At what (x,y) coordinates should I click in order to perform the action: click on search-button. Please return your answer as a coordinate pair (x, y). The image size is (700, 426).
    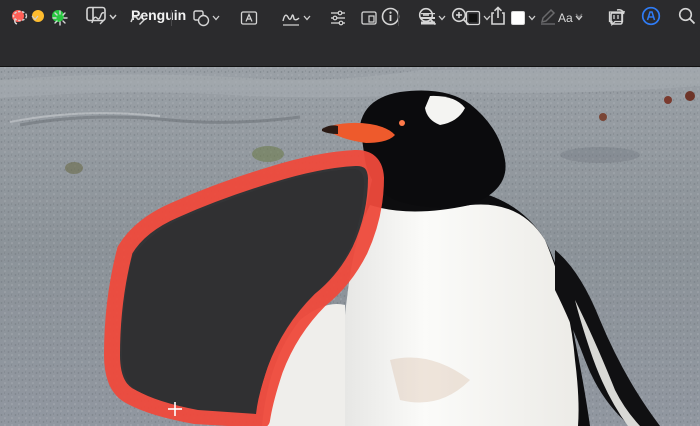
    Looking at the image, I should click on (687, 16).